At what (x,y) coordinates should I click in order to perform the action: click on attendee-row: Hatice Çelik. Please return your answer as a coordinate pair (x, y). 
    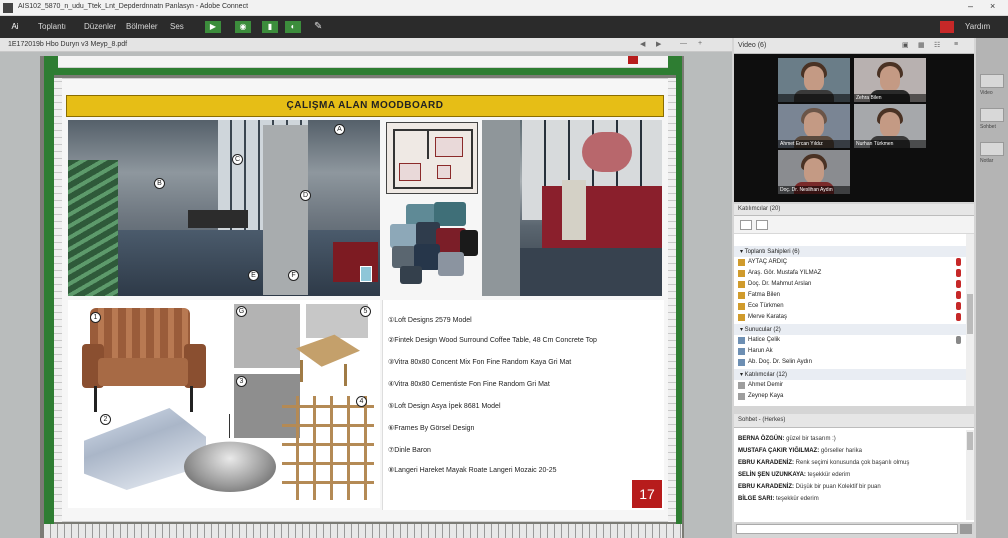
    Looking at the image, I should click on (850, 340).